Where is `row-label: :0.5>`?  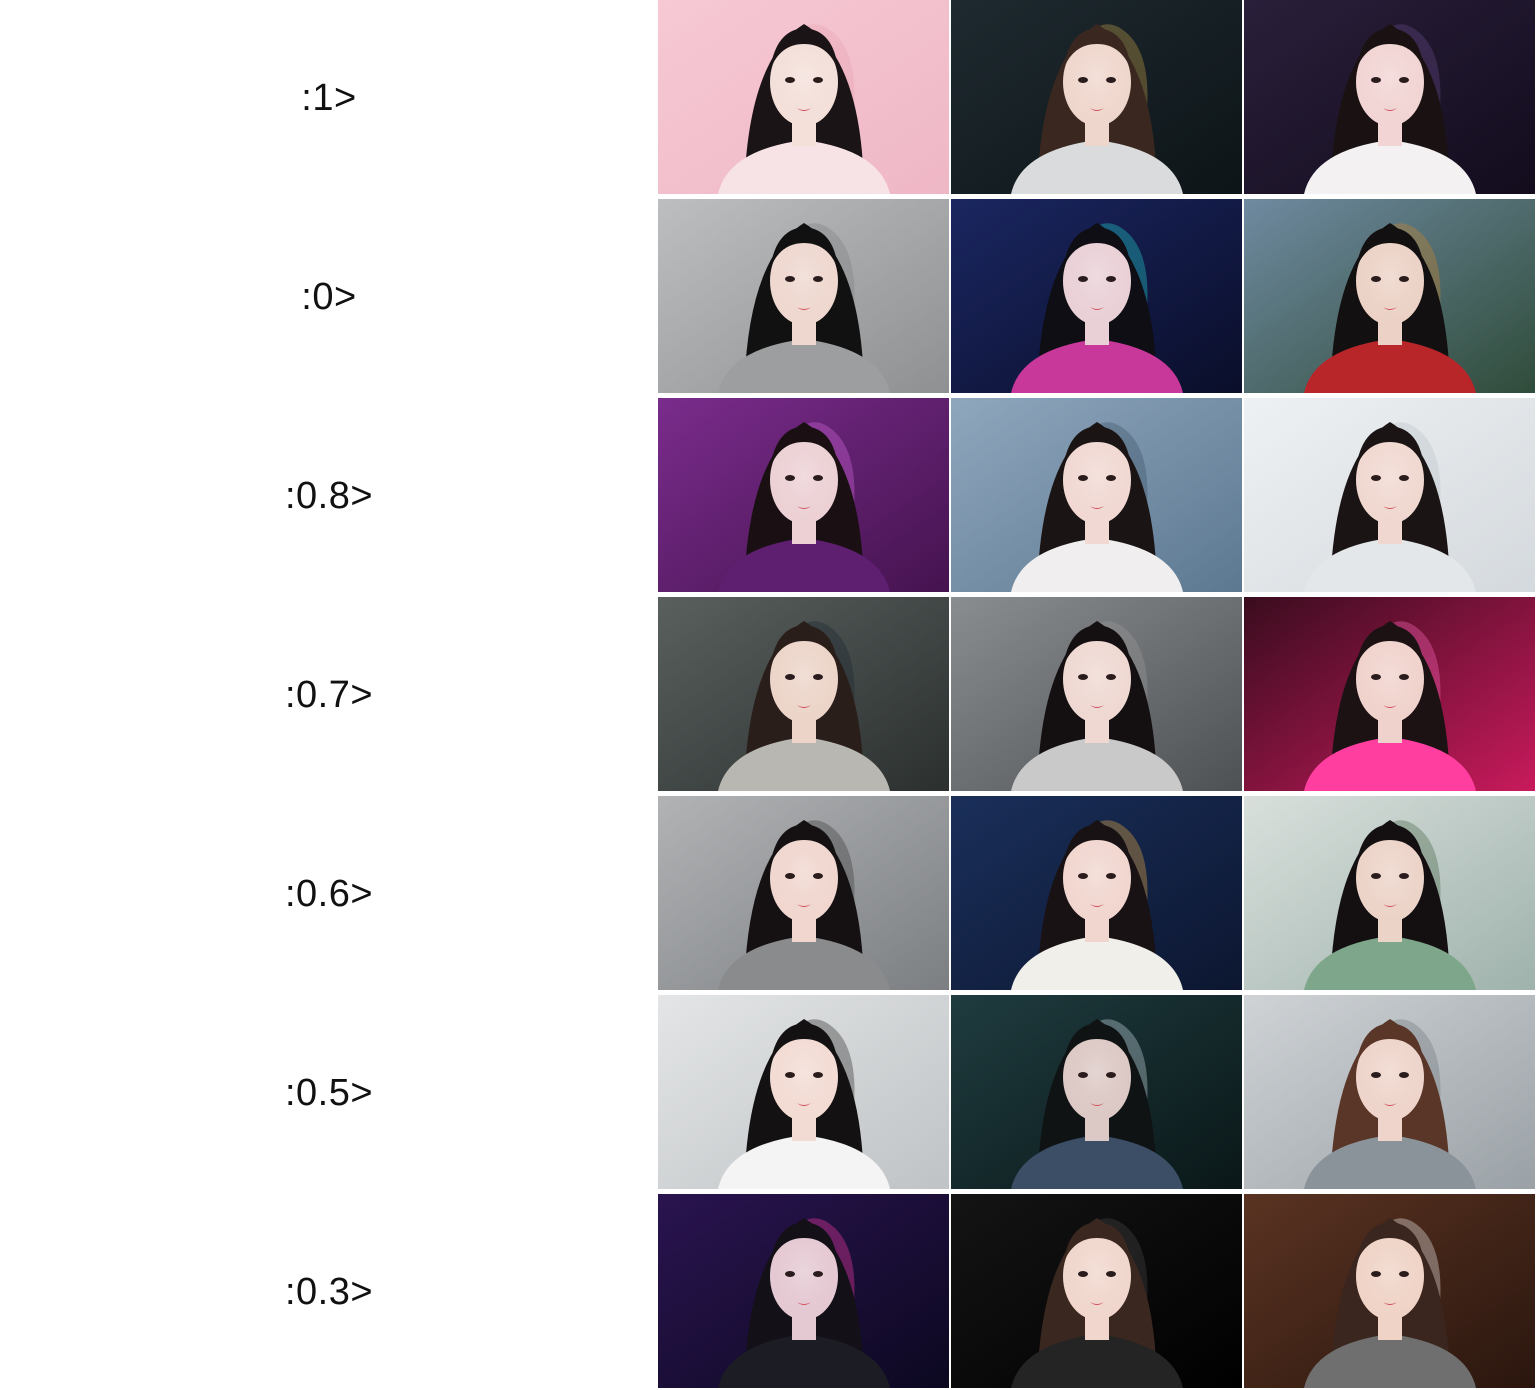 row-label: :0.5> is located at coordinates (329, 1092).